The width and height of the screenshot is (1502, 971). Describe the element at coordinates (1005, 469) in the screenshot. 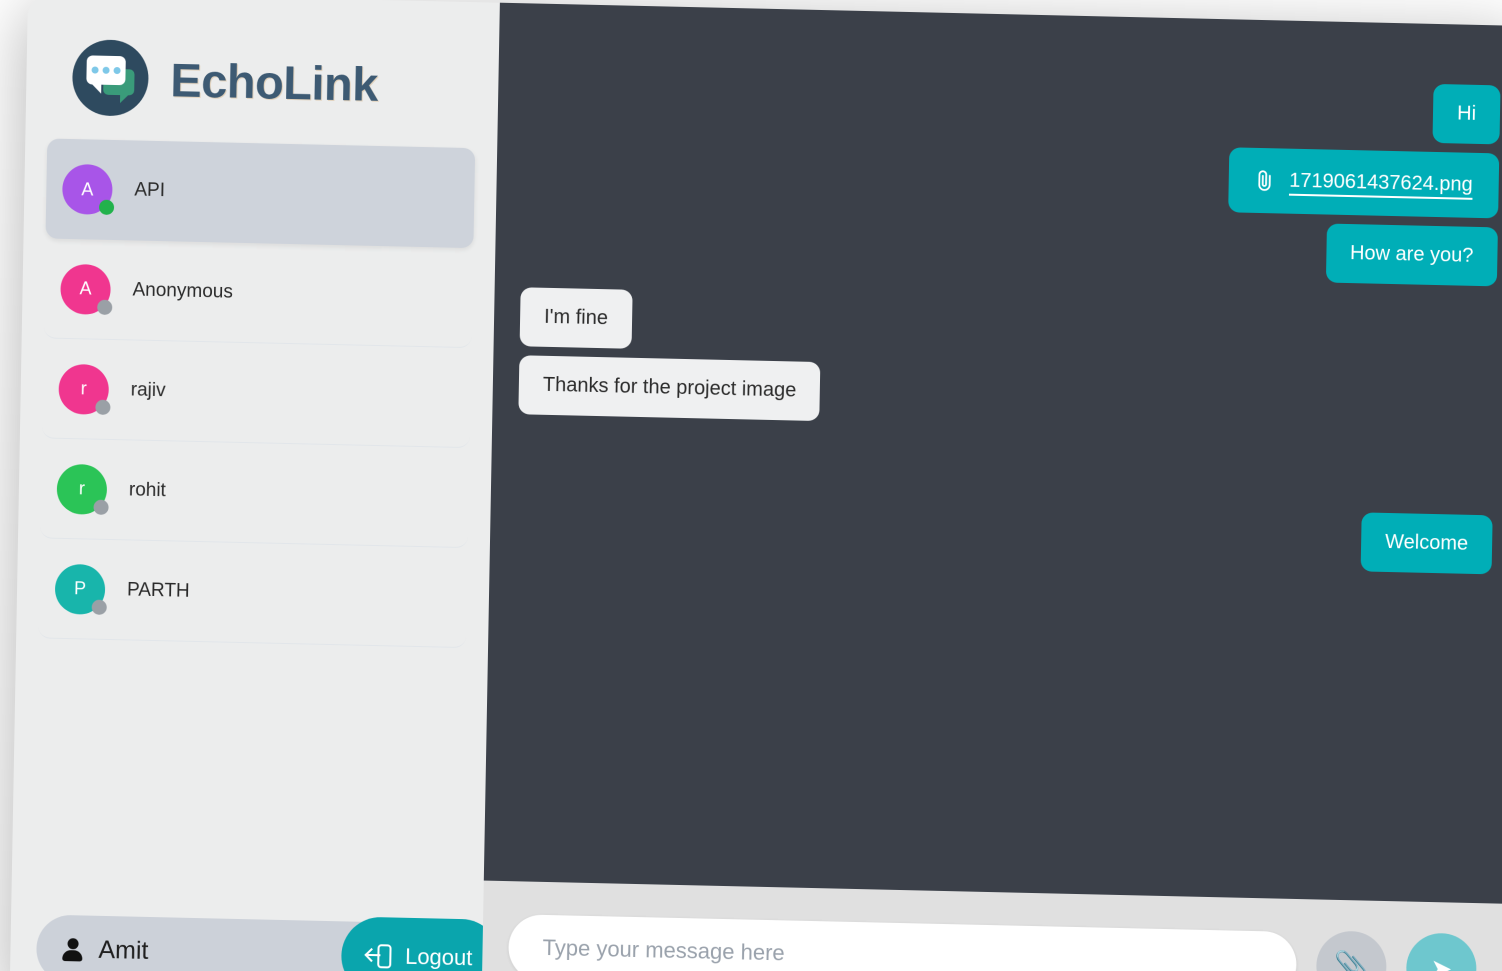

I see `message-gap` at that location.